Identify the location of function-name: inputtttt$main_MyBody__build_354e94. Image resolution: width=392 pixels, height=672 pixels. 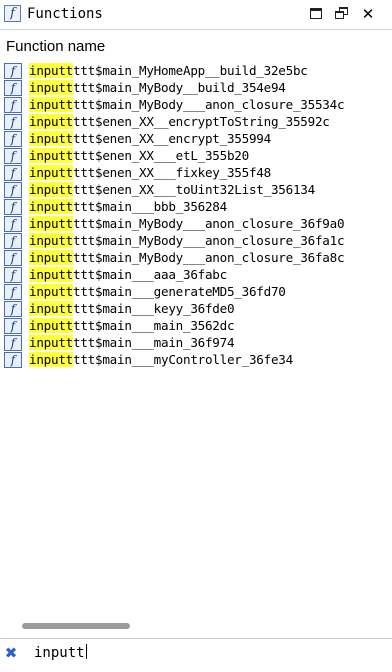
(157, 87).